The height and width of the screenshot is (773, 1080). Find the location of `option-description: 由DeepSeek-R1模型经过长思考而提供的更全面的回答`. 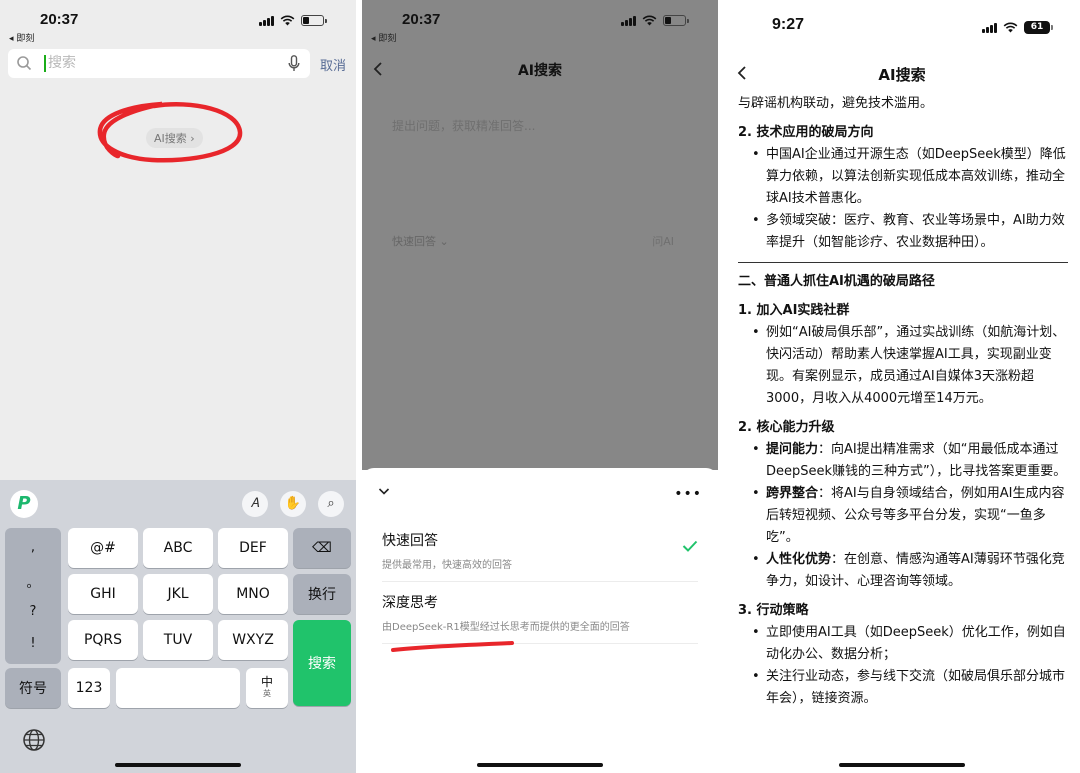

option-description: 由DeepSeek-R1模型经过长思考而提供的更全面的回答 is located at coordinates (506, 627).